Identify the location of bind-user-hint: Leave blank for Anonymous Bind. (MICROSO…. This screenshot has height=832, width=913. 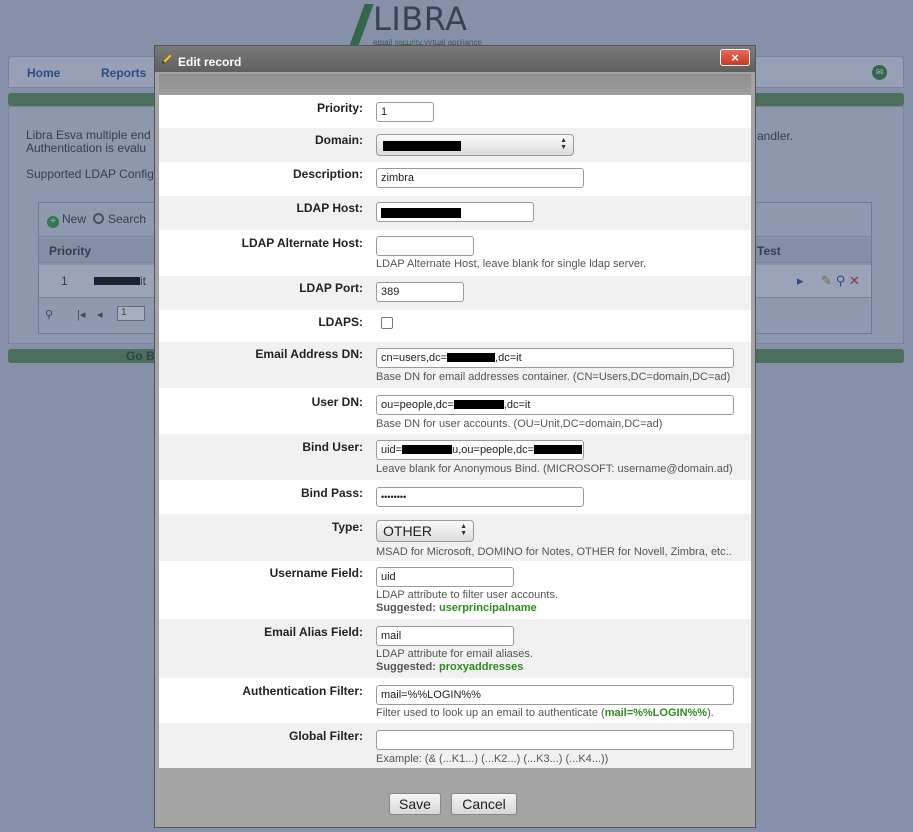
(554, 469).